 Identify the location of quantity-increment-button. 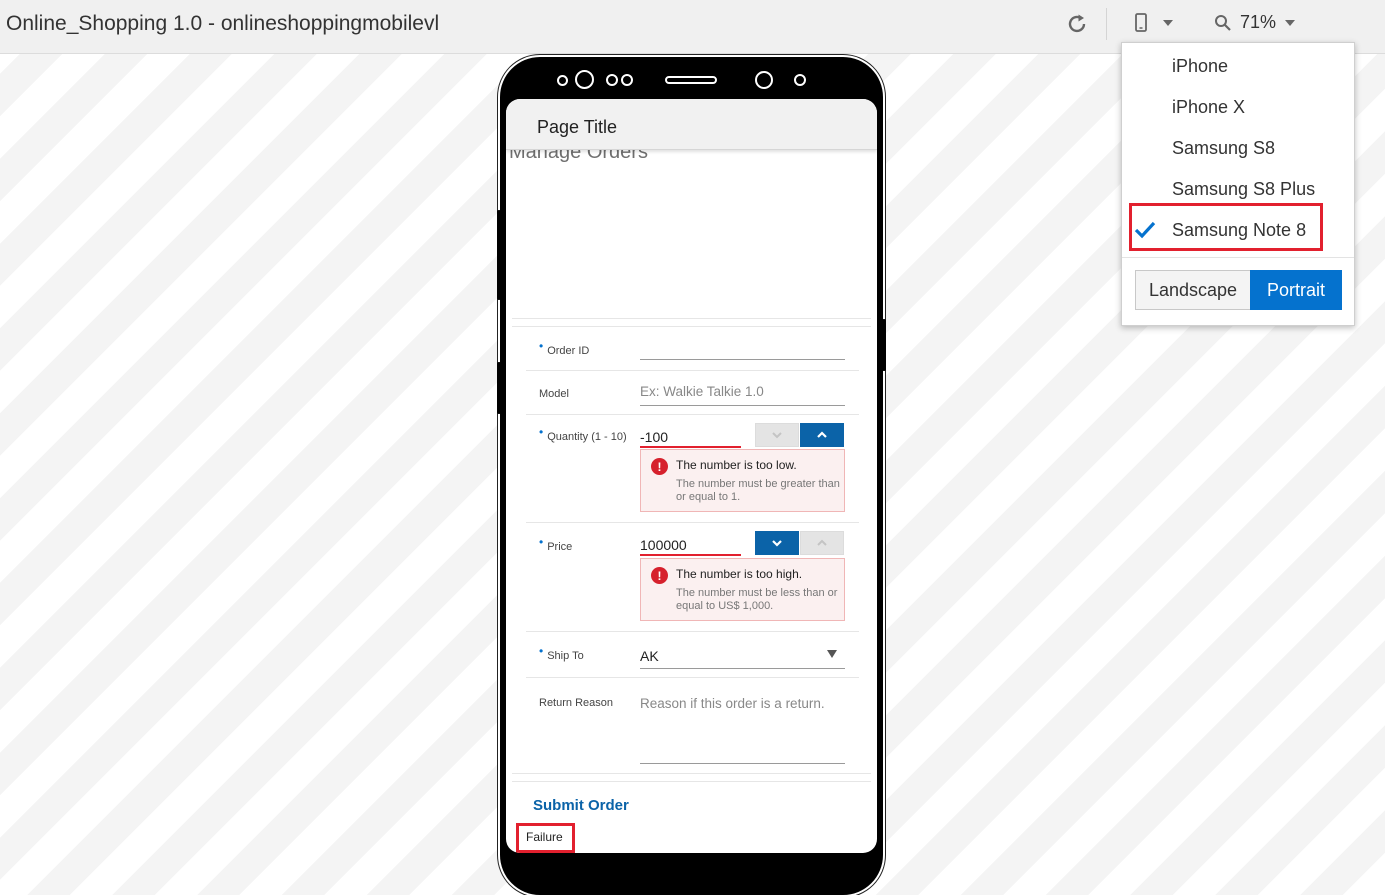
(822, 435).